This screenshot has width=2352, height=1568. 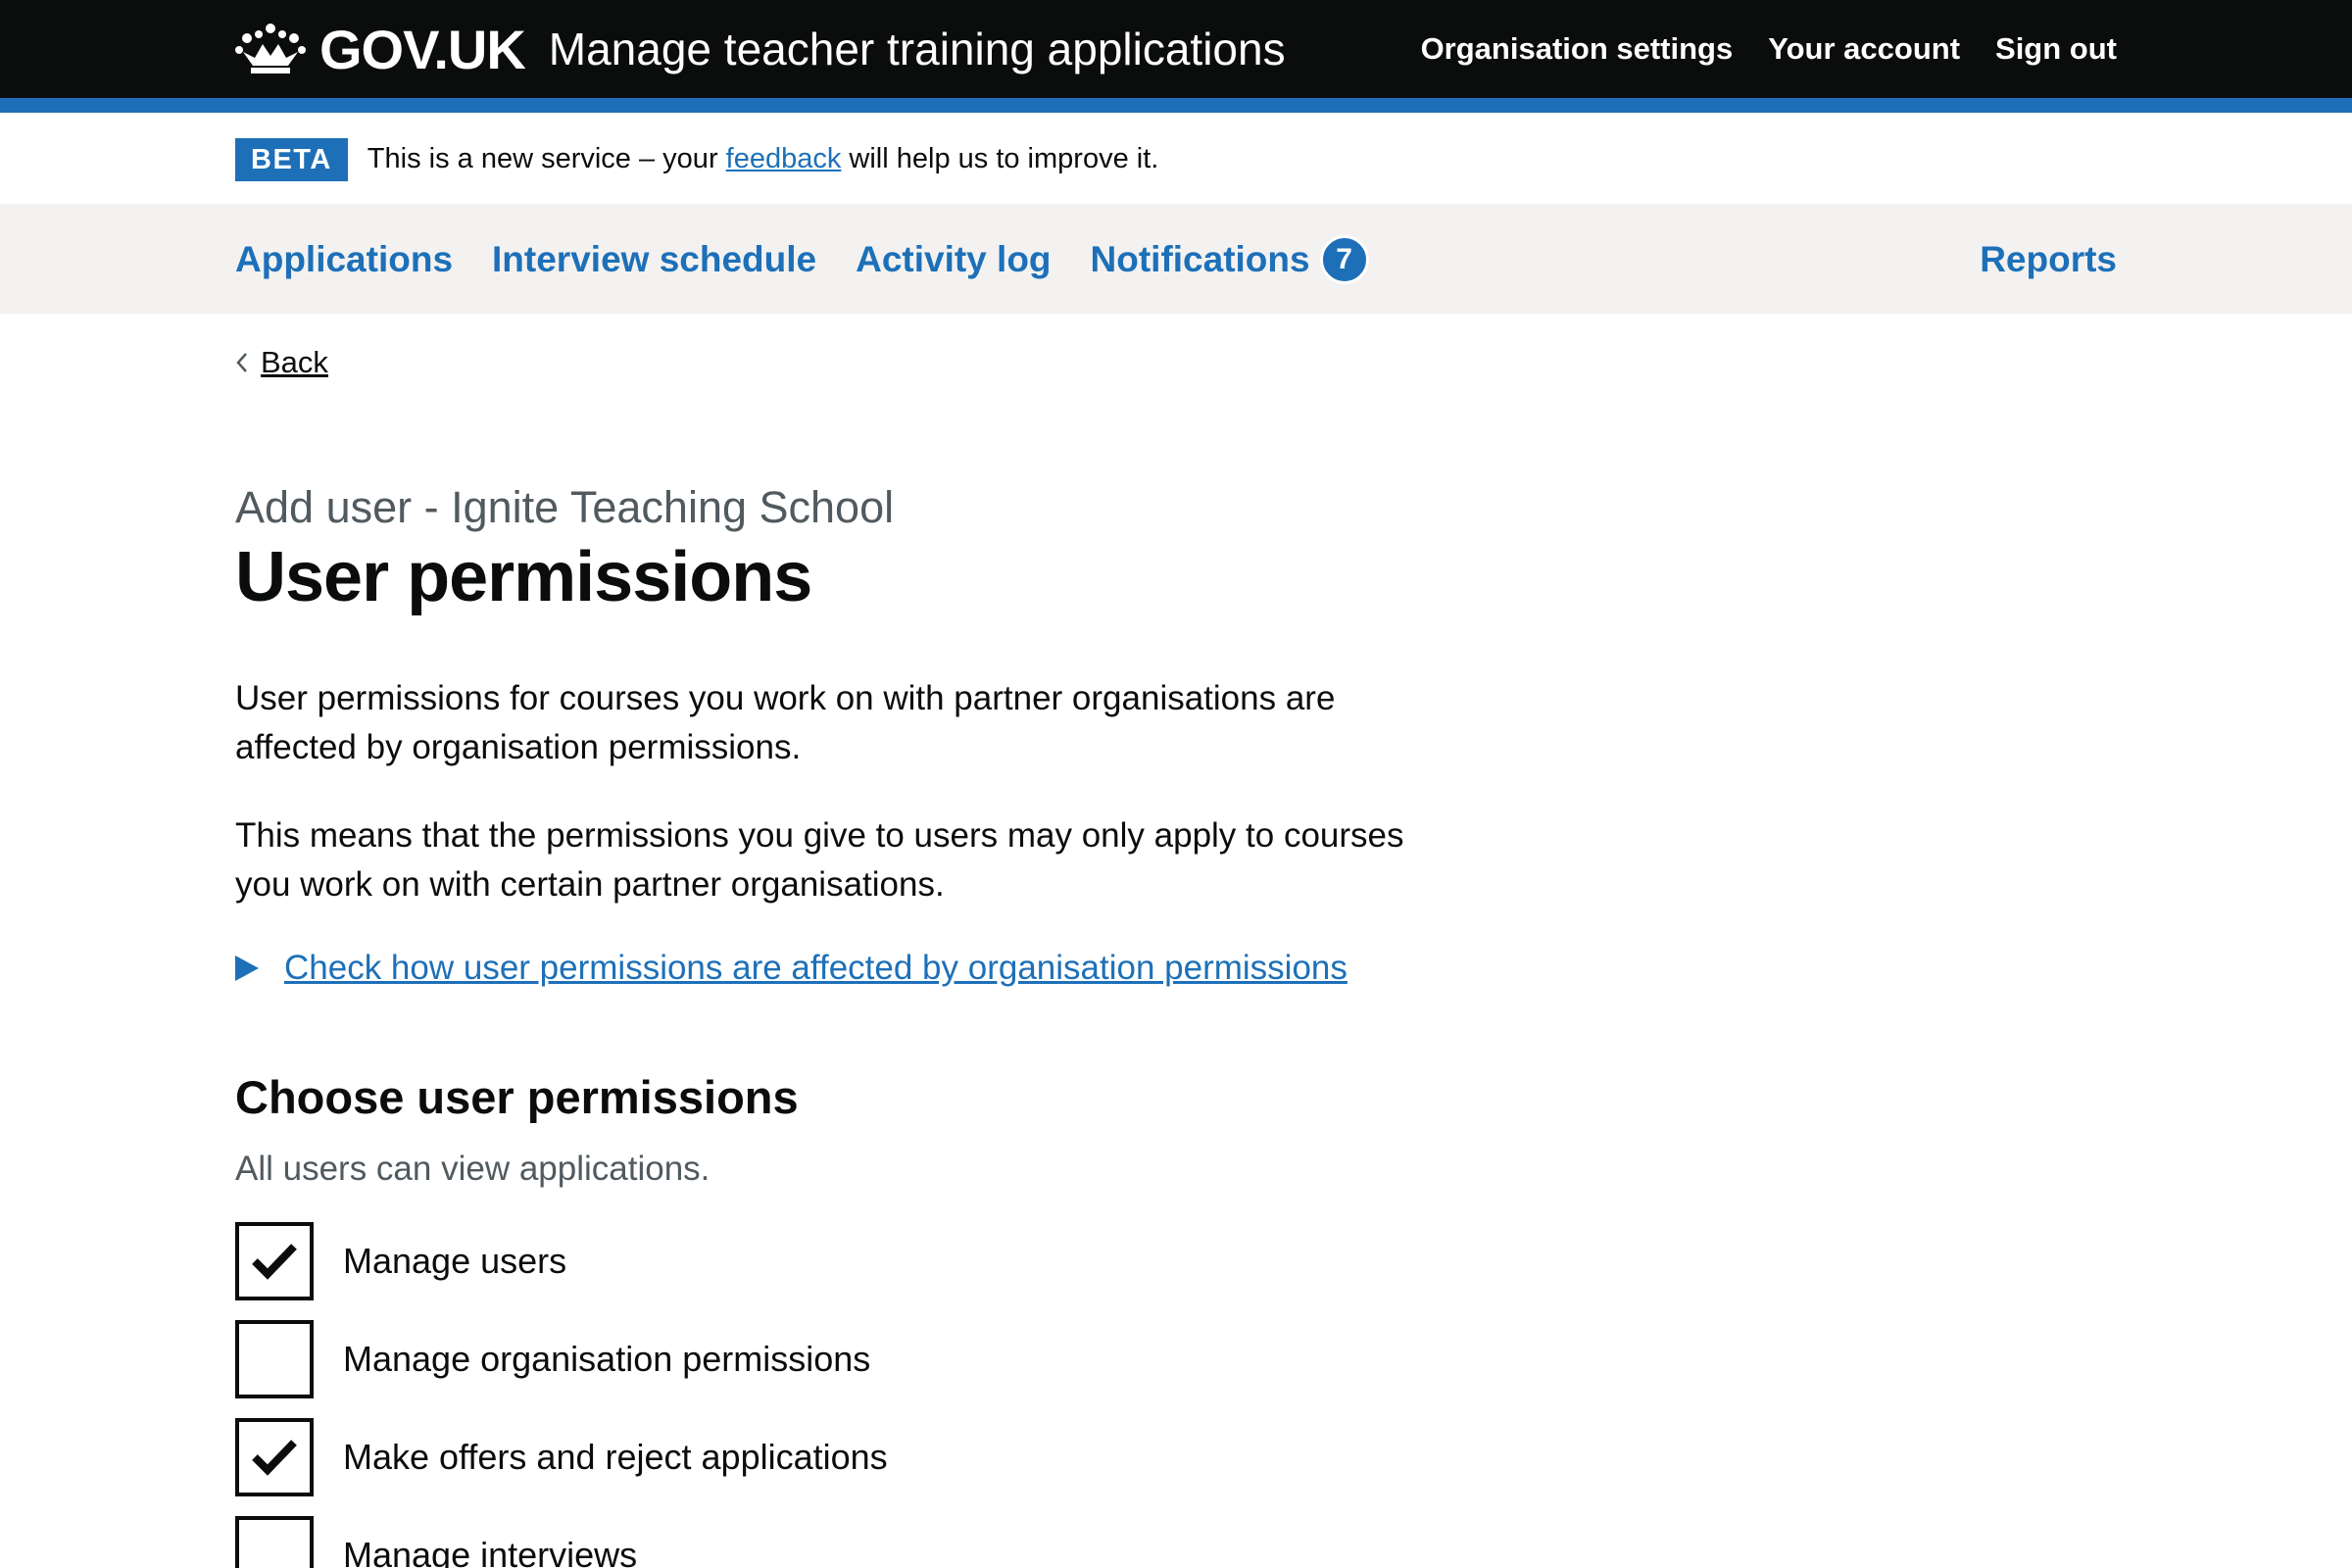 What do you see at coordinates (490, 1551) in the screenshot?
I see `checkbox-label: Manage interviews` at bounding box center [490, 1551].